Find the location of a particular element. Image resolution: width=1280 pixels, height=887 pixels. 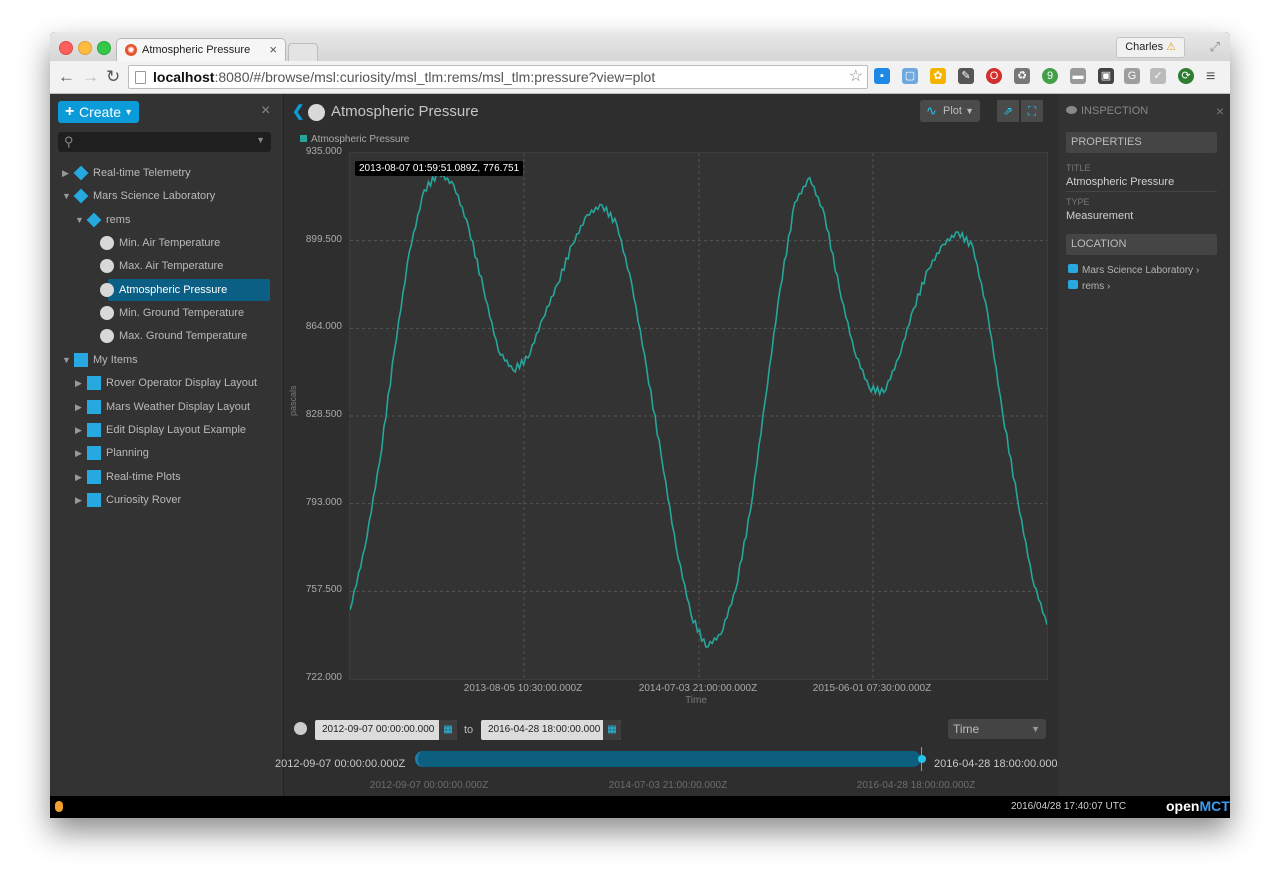

tree-item-label: Planning is located at coordinates (127, 453).